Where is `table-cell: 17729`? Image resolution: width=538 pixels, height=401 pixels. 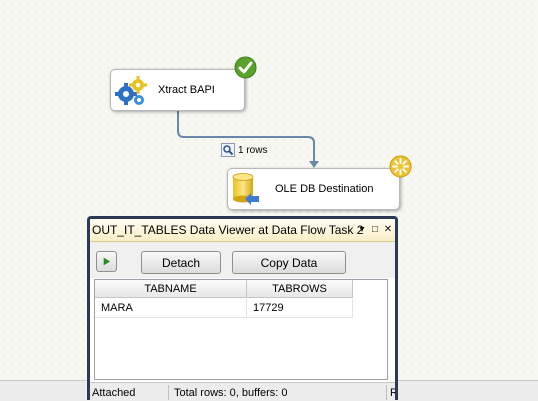
table-cell: 17729 is located at coordinates (300, 308).